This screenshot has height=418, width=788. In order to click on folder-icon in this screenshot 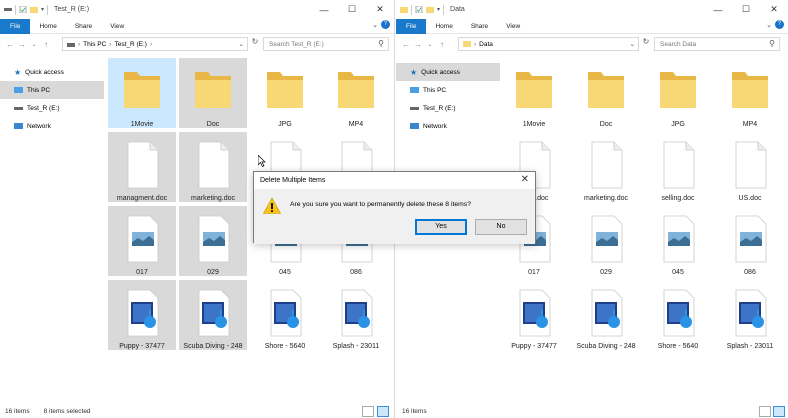, I will do `click(404, 9)`.